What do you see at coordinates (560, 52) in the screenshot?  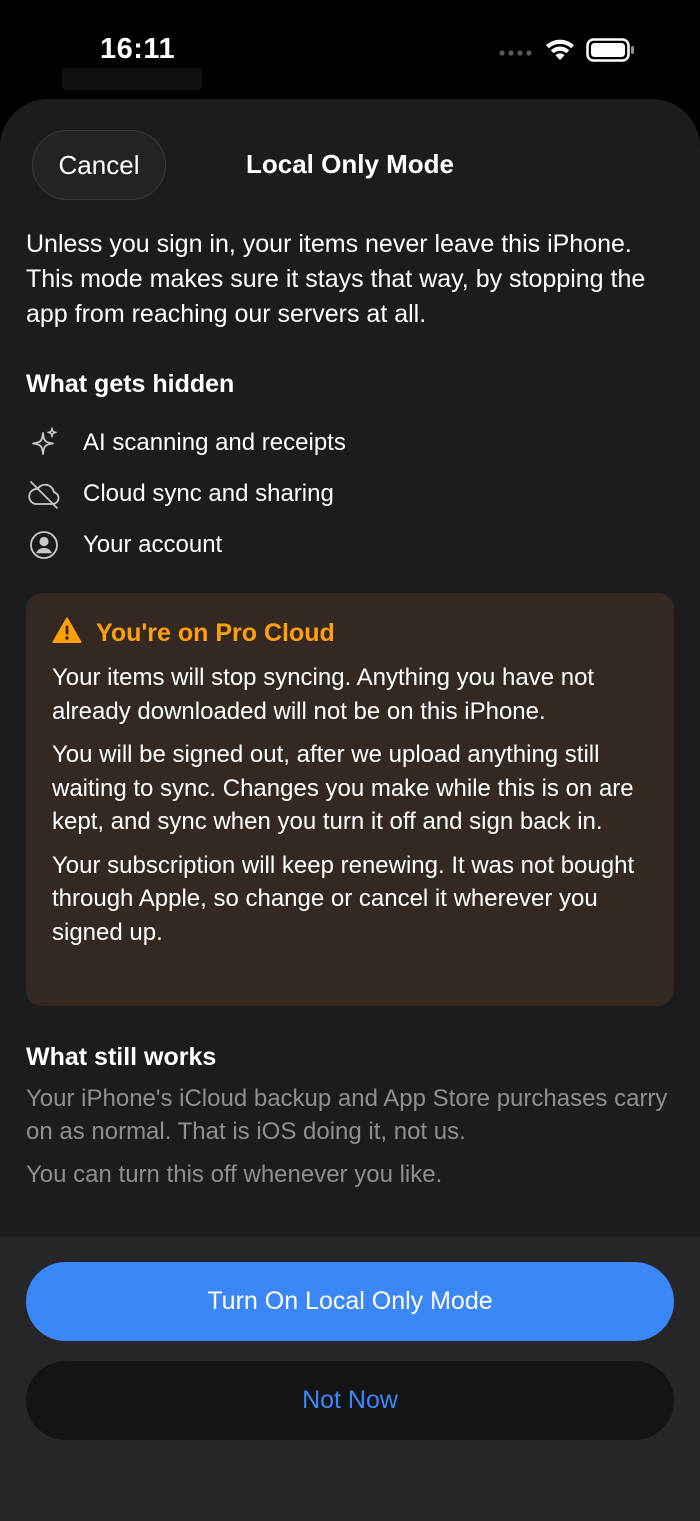 I see `wifi-icon` at bounding box center [560, 52].